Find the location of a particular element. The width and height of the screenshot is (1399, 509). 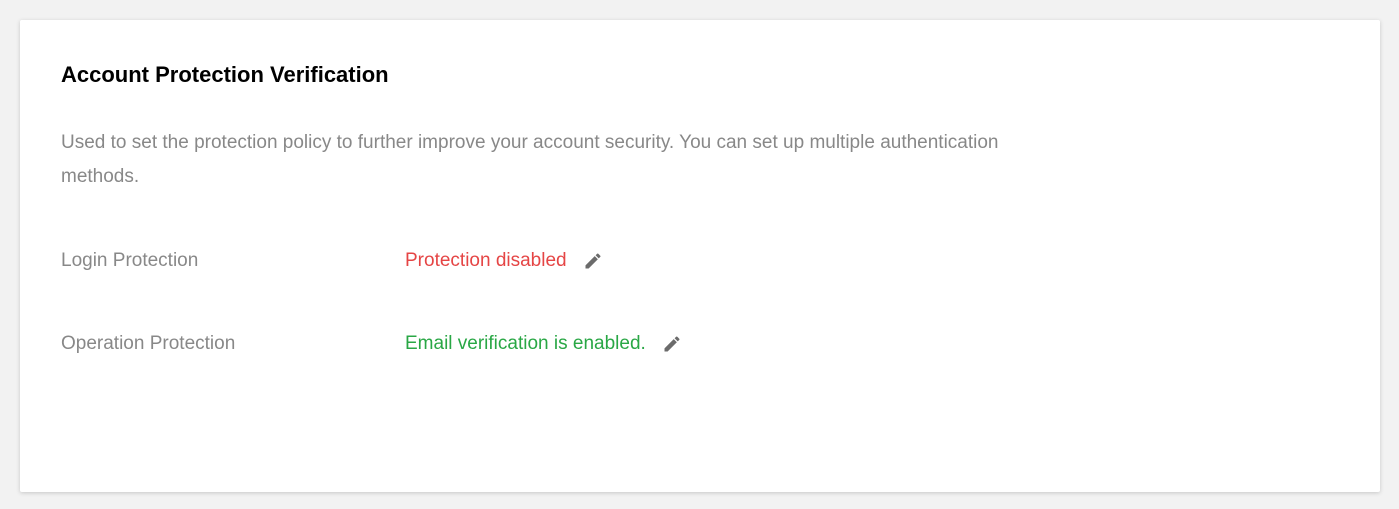

operation-protection-edit-button is located at coordinates (672, 344).